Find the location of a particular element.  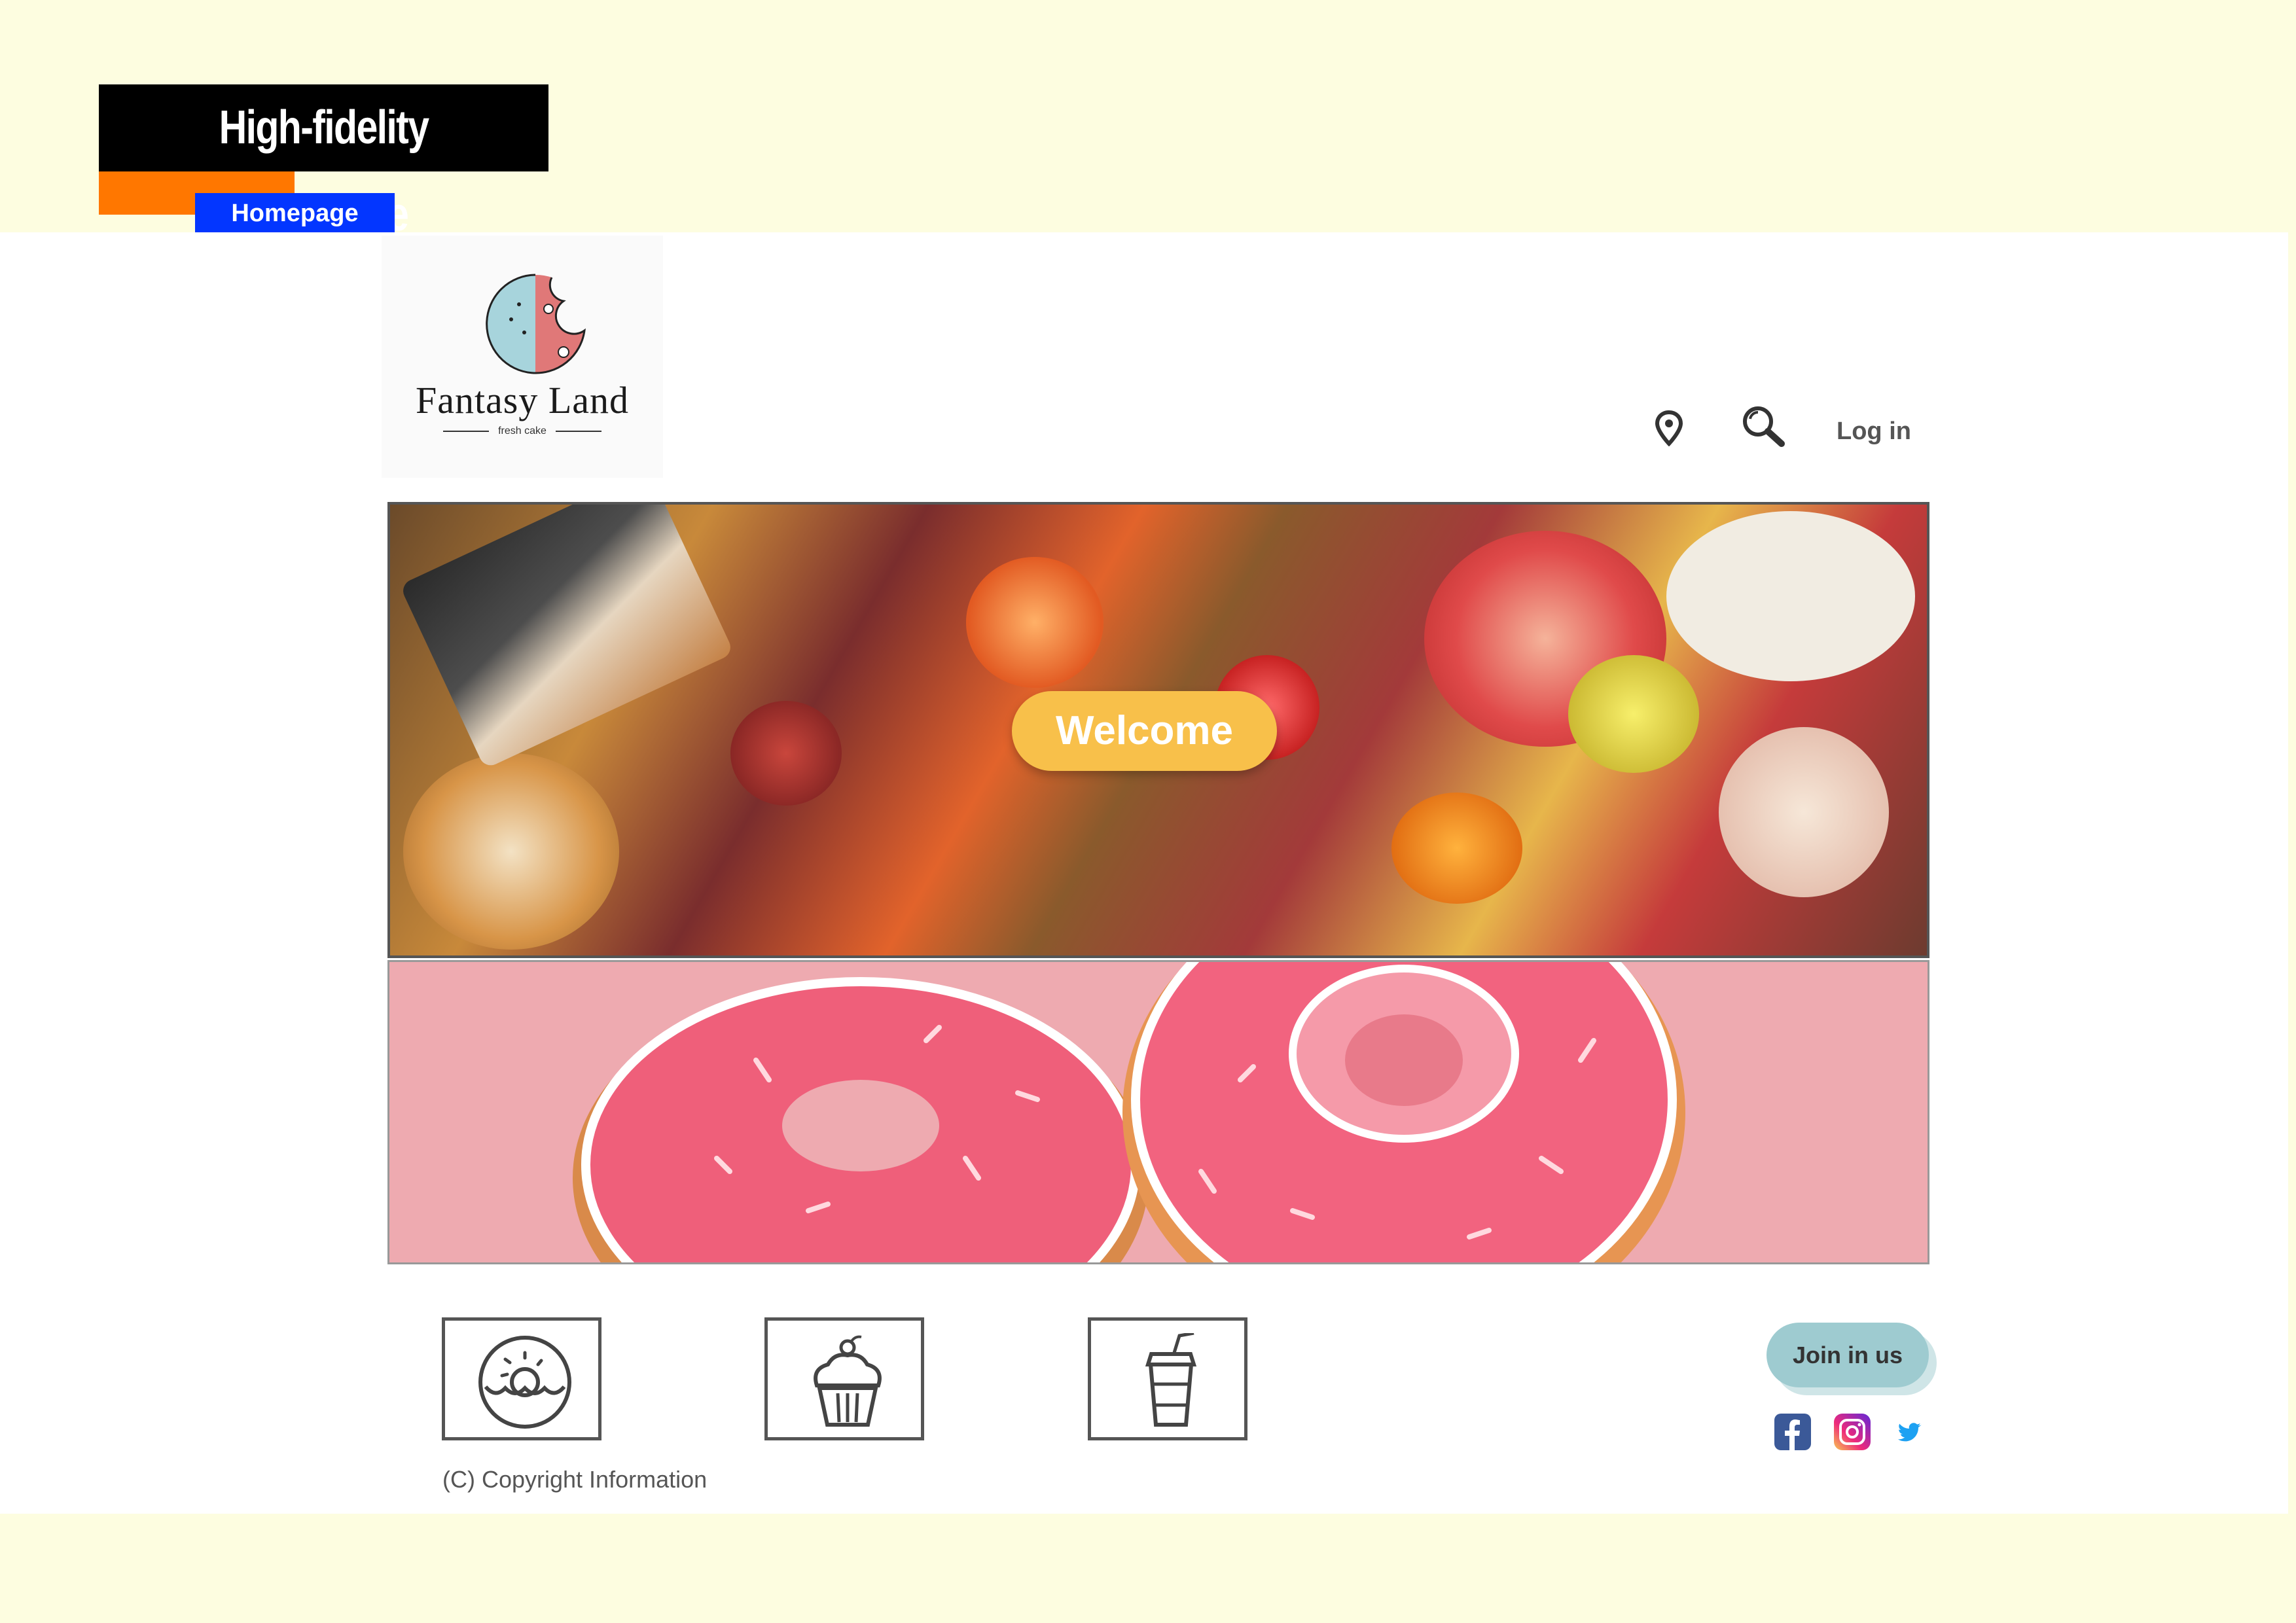

brand-tagline: fresh cake is located at coordinates (522, 431).